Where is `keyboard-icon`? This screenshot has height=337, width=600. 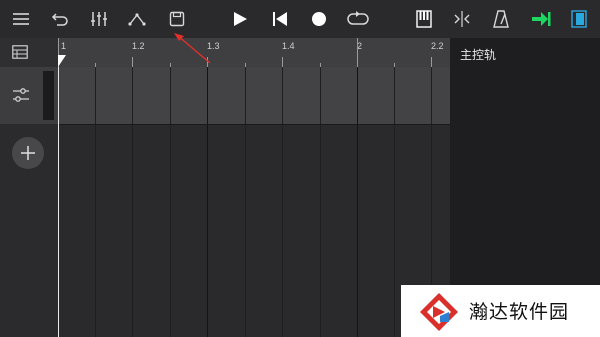 keyboard-icon is located at coordinates (424, 19).